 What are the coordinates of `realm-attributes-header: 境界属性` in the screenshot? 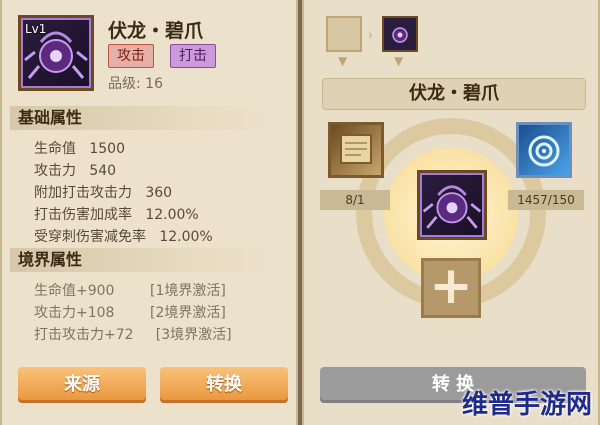 It's located at (149, 260).